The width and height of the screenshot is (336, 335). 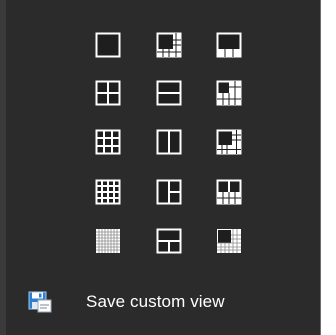 I want to click on one-plus-seven-layout-icon, so click(x=229, y=93).